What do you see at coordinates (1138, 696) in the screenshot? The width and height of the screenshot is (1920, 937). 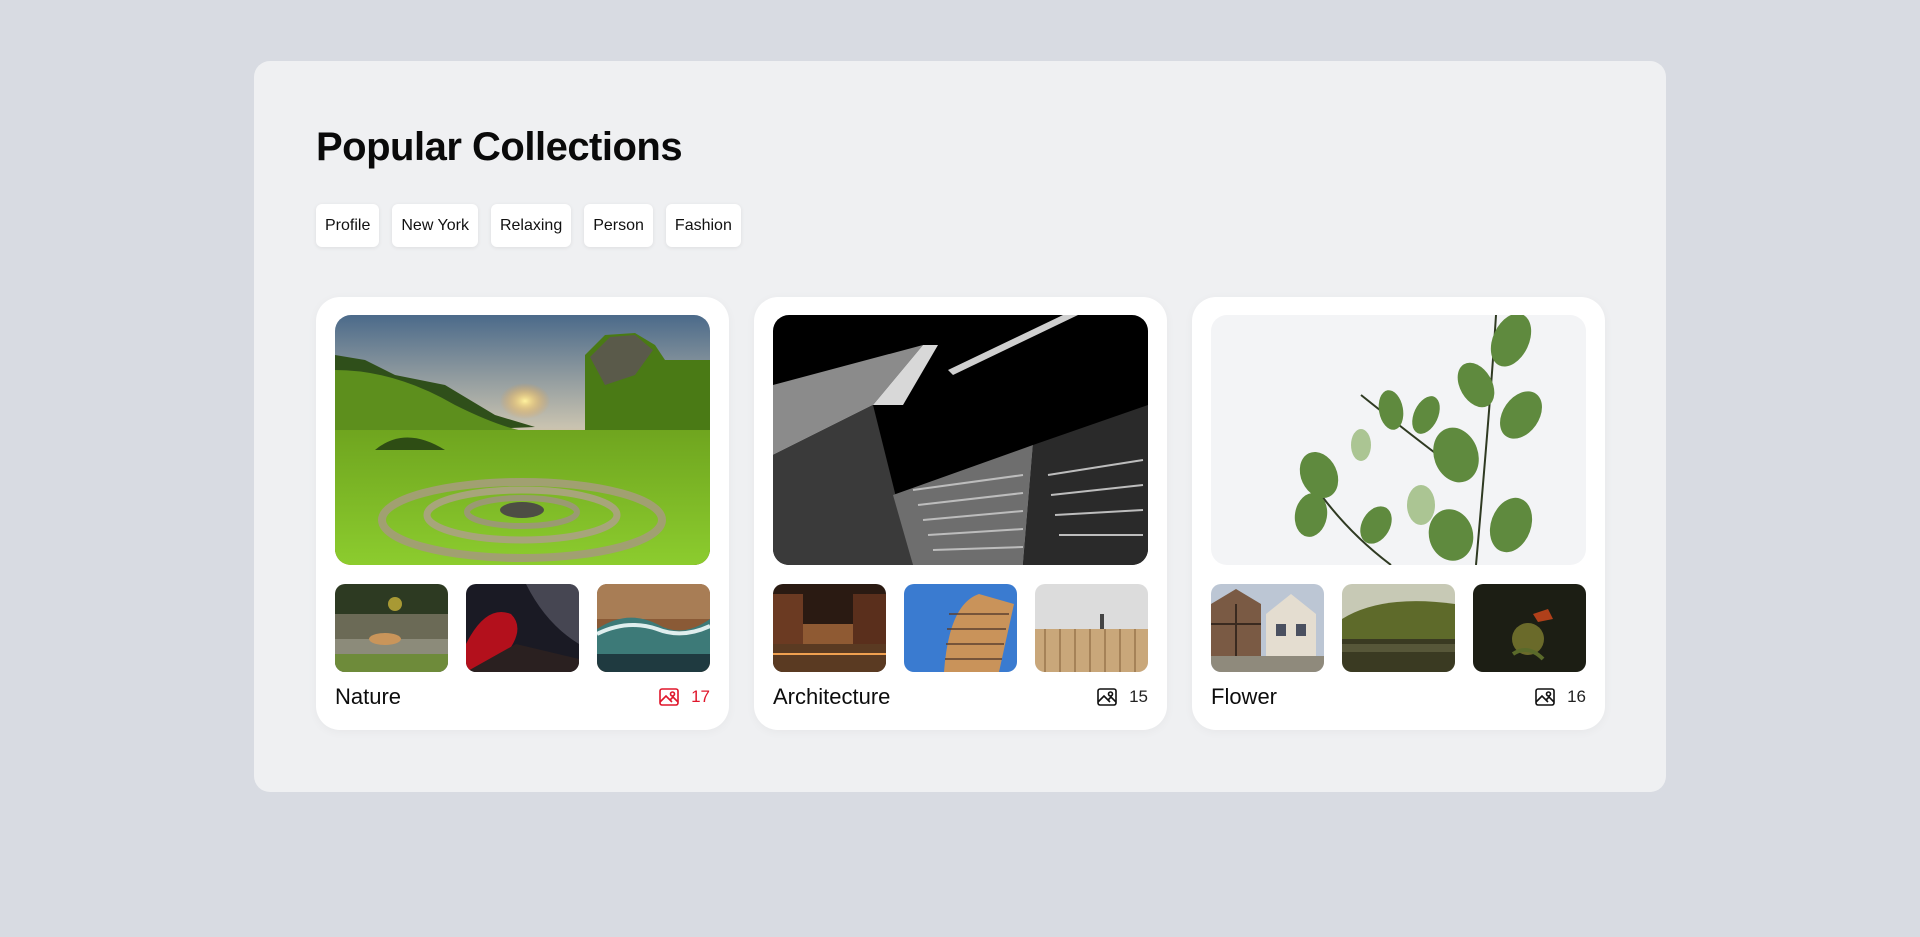 I see `photo-count-value: 15` at bounding box center [1138, 696].